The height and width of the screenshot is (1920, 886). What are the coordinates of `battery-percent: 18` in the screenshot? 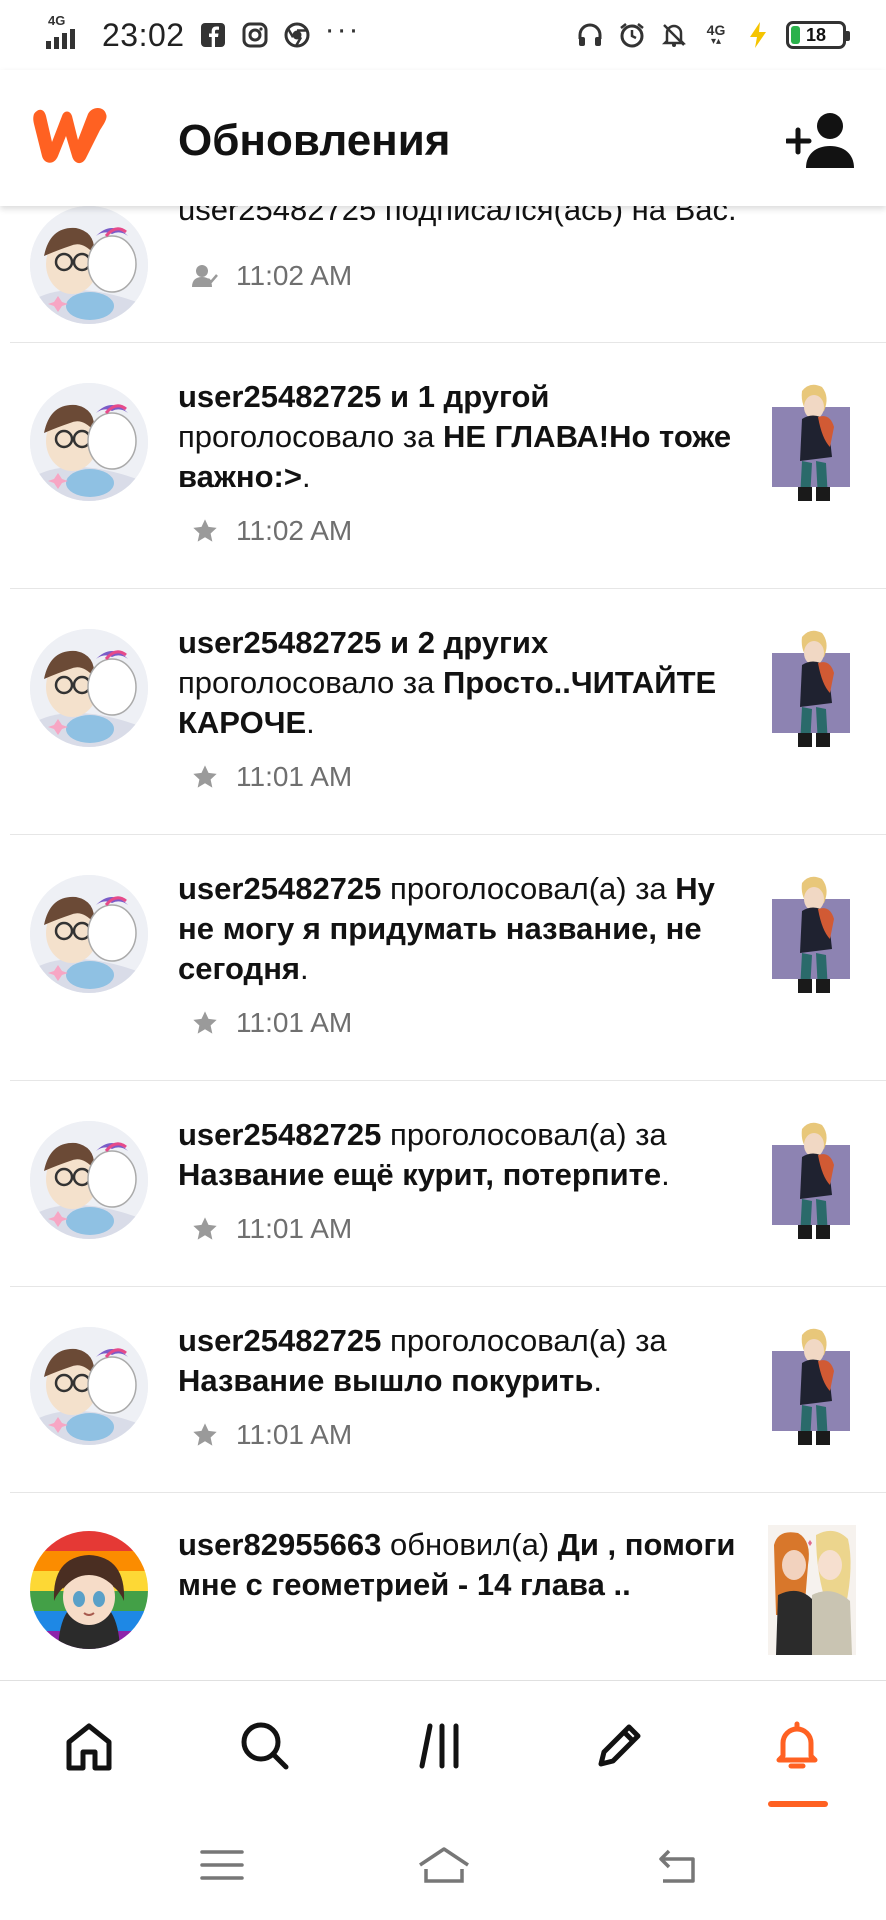 It's located at (816, 34).